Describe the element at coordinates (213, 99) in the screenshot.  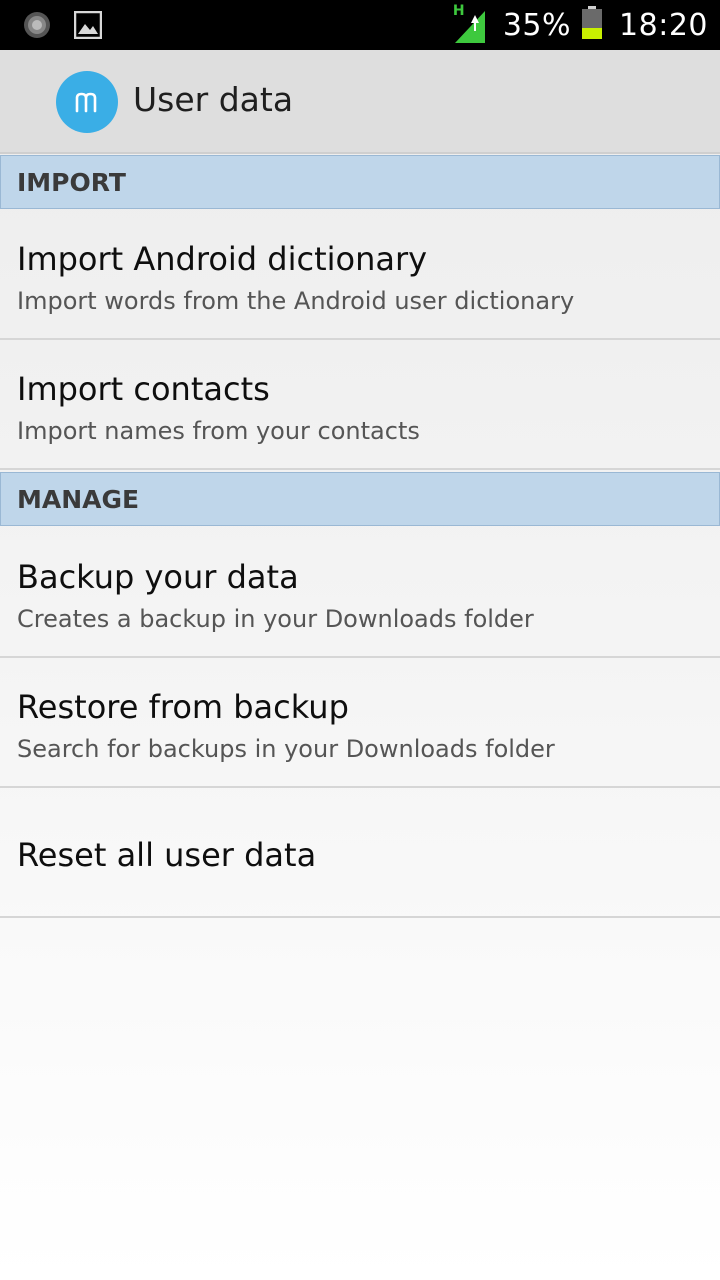
I see `page-title: User data` at that location.